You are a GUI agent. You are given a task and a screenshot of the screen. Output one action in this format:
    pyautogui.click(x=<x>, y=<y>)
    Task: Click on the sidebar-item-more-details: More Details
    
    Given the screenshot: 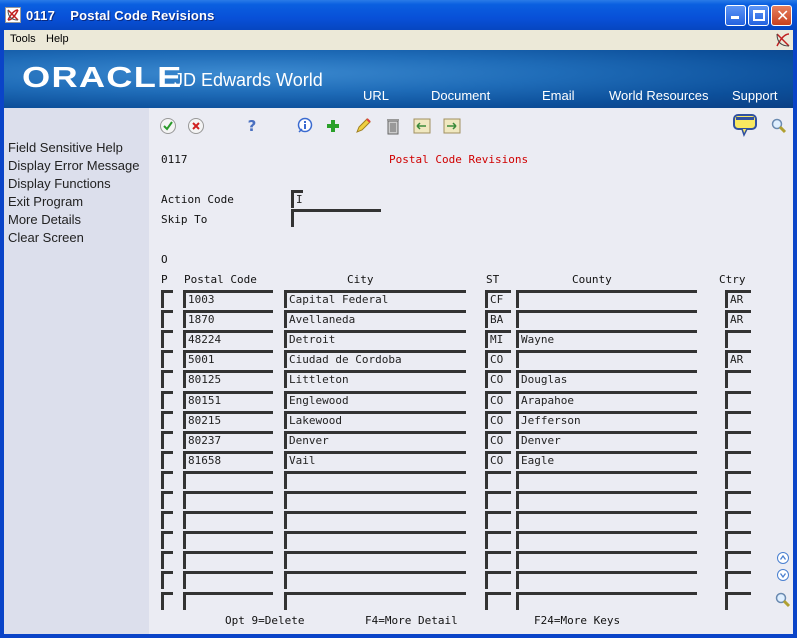 What is the action you would take?
    pyautogui.click(x=44, y=219)
    